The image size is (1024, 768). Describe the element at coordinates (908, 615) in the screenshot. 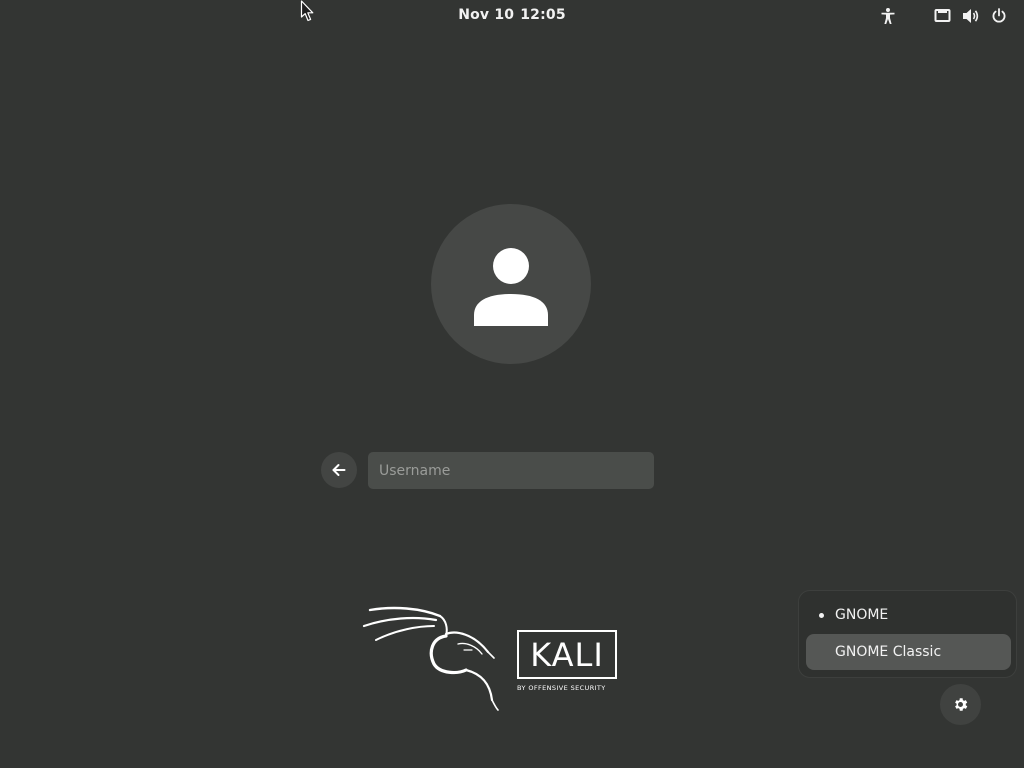

I see `session-item-gnome: GNOME` at that location.